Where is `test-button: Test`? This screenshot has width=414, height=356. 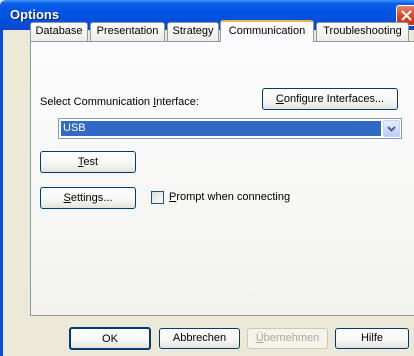
test-button: Test is located at coordinates (88, 162).